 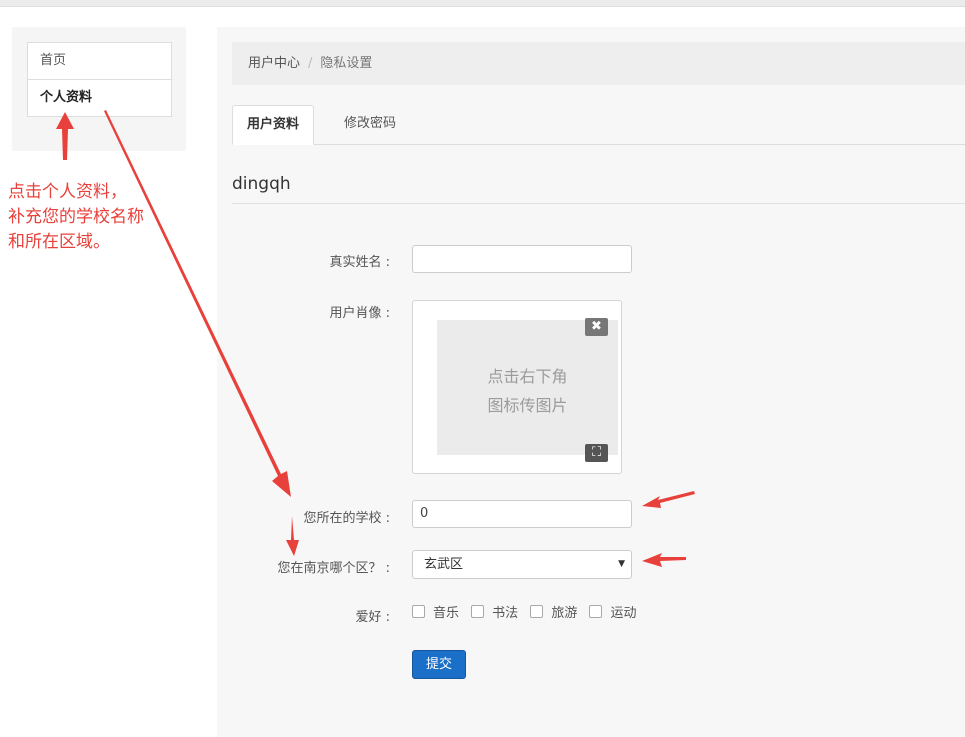 I want to click on avatar-placeholder-text: 点击右下角 图标传图片, so click(x=527, y=391).